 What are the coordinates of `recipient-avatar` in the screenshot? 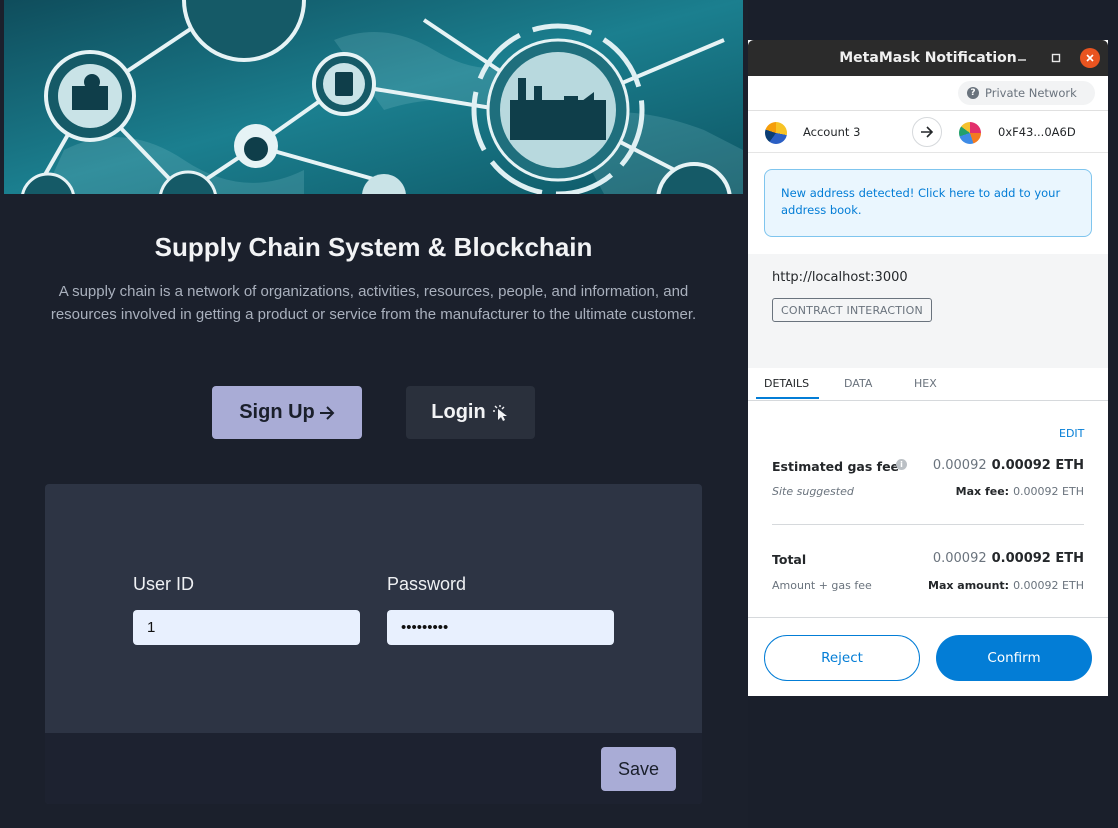 It's located at (970, 133).